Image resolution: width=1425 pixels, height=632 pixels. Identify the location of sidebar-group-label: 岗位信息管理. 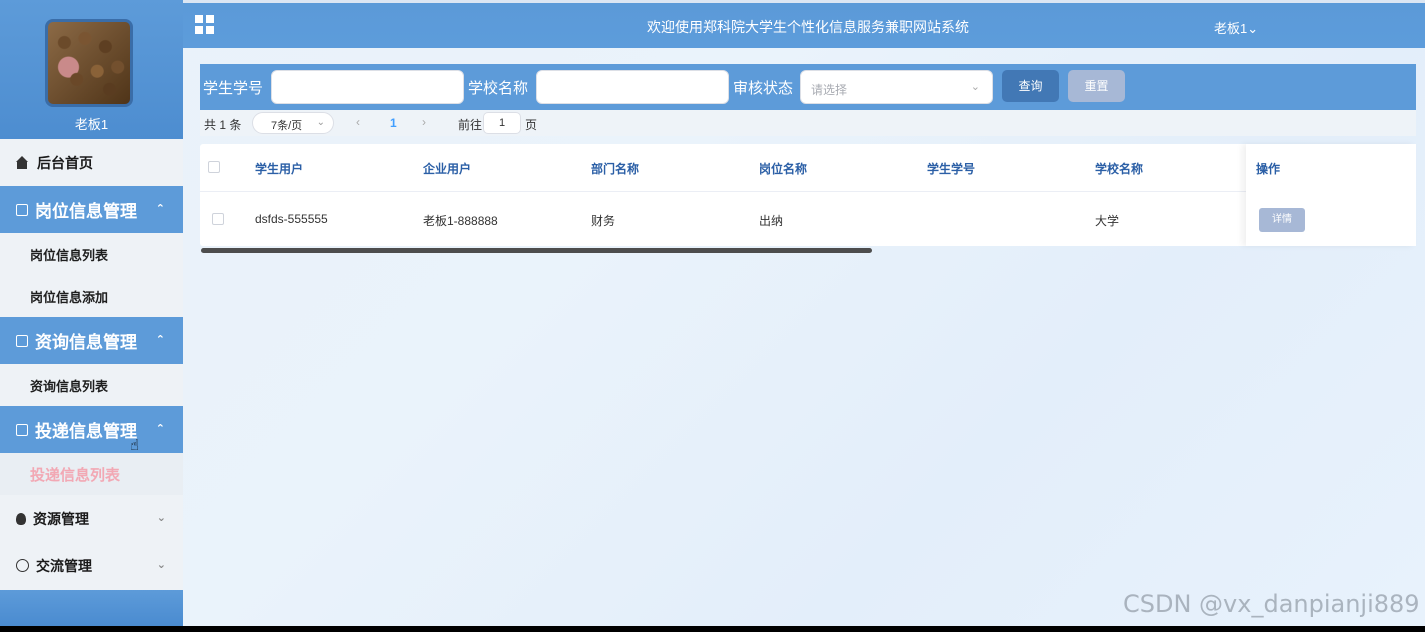
(86, 211).